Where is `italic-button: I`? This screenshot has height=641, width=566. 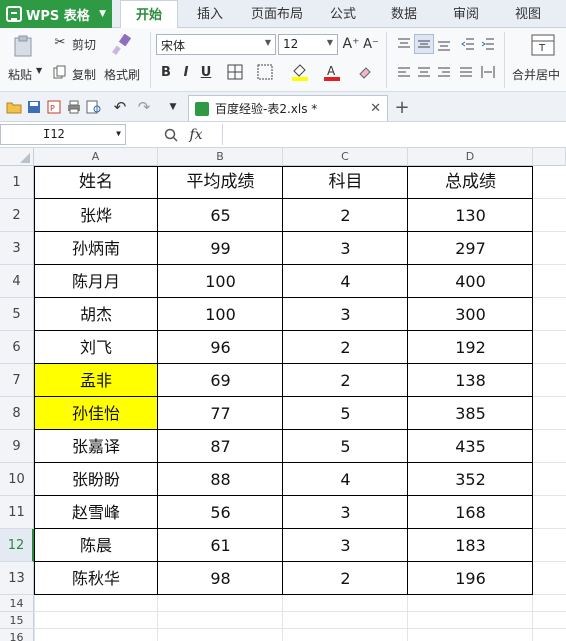 italic-button: I is located at coordinates (186, 72).